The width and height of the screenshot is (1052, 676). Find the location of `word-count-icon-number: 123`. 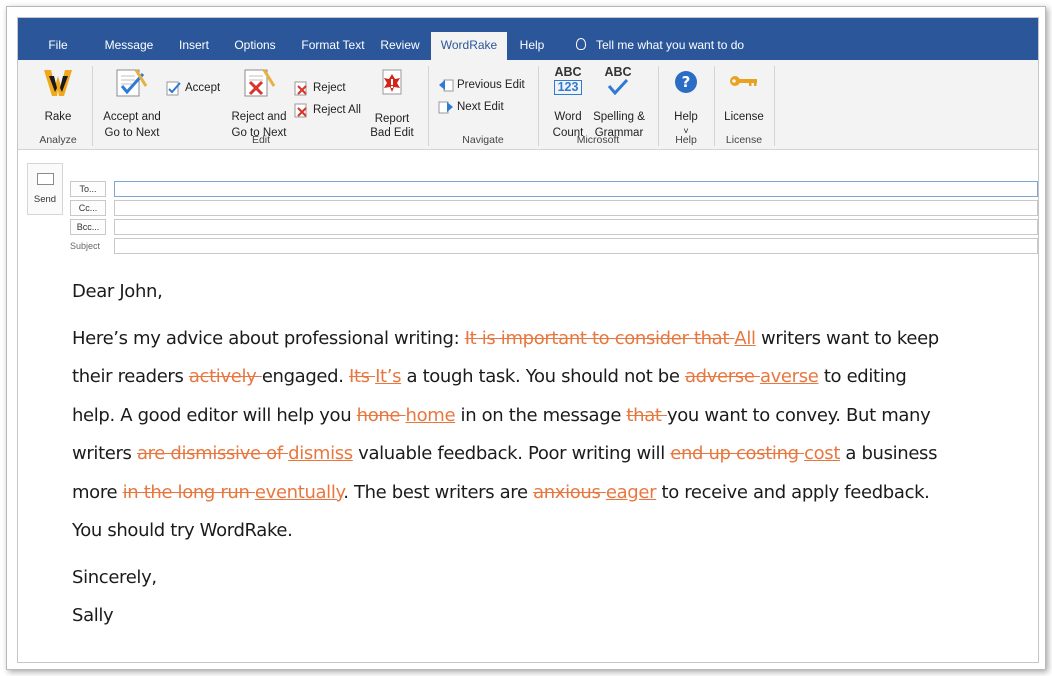

word-count-icon-number: 123 is located at coordinates (568, 87).